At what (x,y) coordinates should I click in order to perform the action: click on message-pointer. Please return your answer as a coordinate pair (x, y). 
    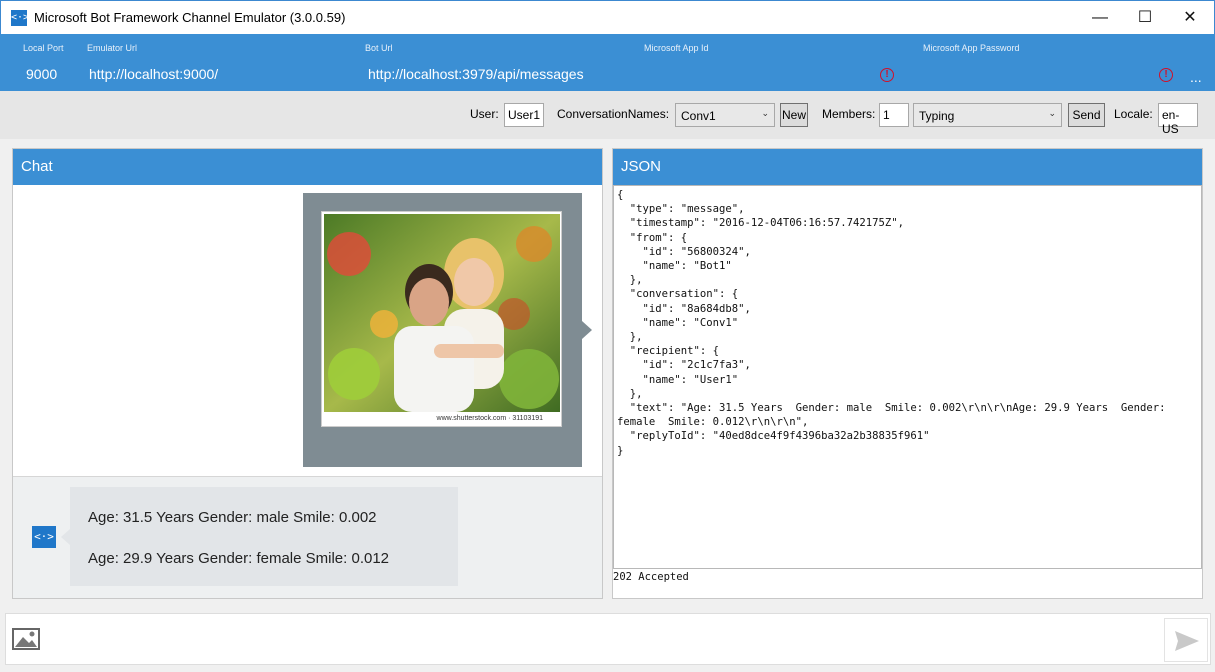
    Looking at the image, I should click on (65, 537).